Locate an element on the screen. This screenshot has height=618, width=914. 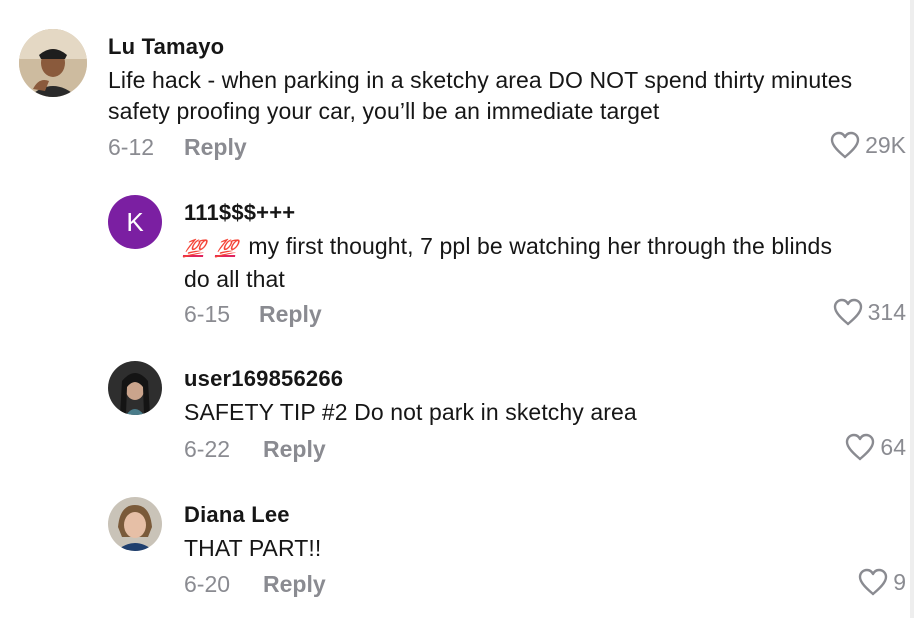
like-count: 29K is located at coordinates (885, 144).